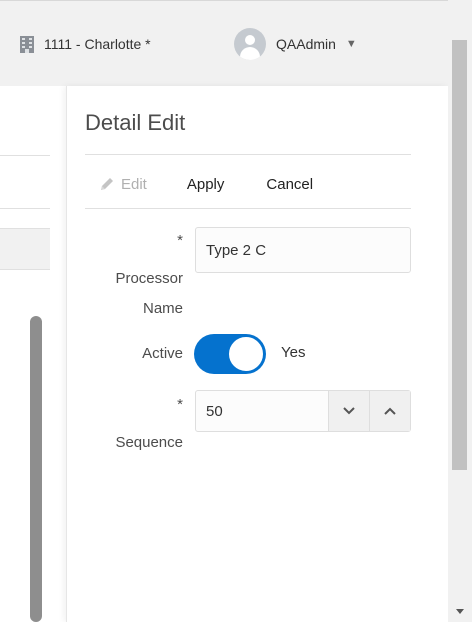 Image resolution: width=472 pixels, height=622 pixels. What do you see at coordinates (248, 184) in the screenshot?
I see `panel-toolbar: Edit Apply Cancel` at bounding box center [248, 184].